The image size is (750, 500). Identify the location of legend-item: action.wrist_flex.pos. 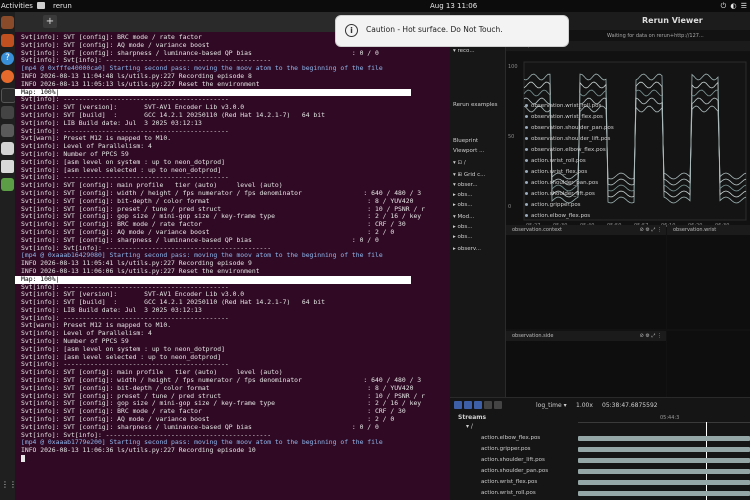
(575, 172).